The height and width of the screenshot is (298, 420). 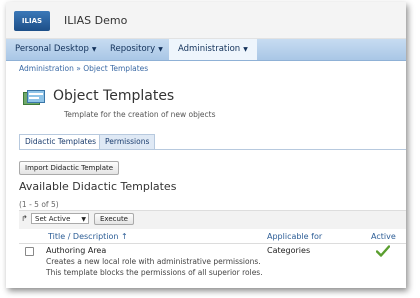 What do you see at coordinates (294, 236) in the screenshot?
I see `column-applicable-for: Applicable for` at bounding box center [294, 236].